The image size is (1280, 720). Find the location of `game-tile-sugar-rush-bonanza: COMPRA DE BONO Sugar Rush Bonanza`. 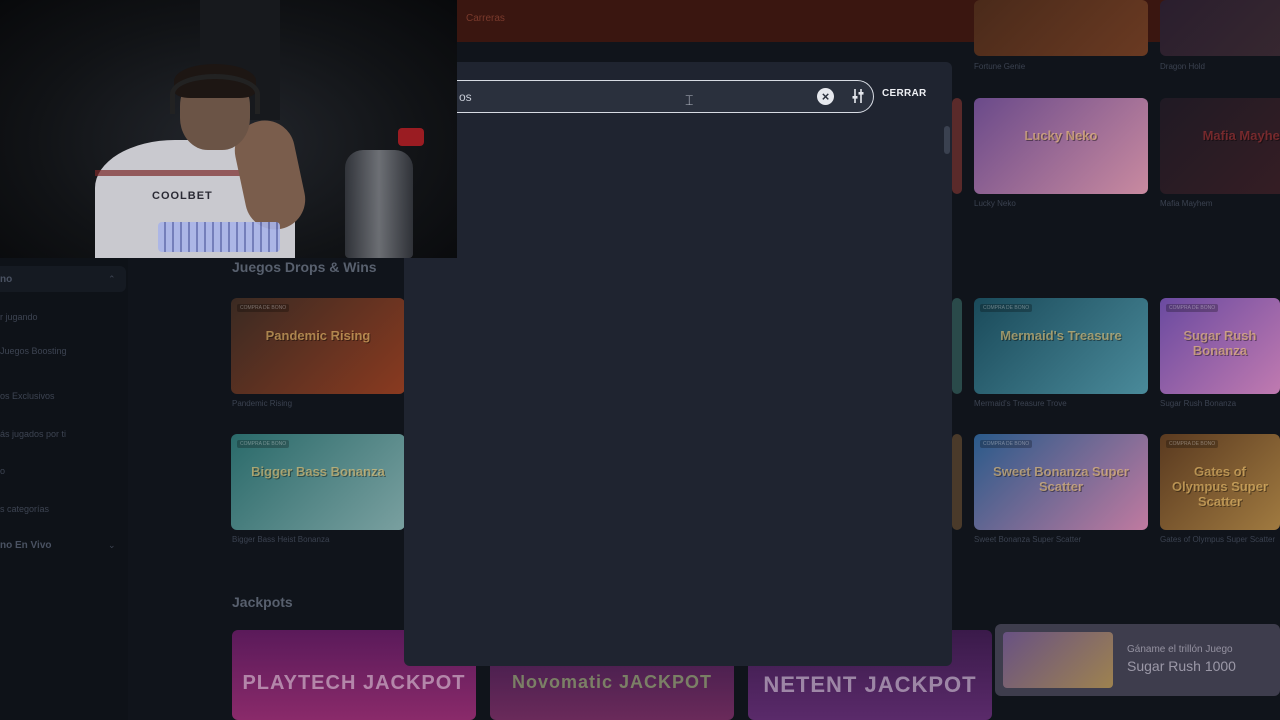

game-tile-sugar-rush-bonanza: COMPRA DE BONO Sugar Rush Bonanza is located at coordinates (1220, 346).